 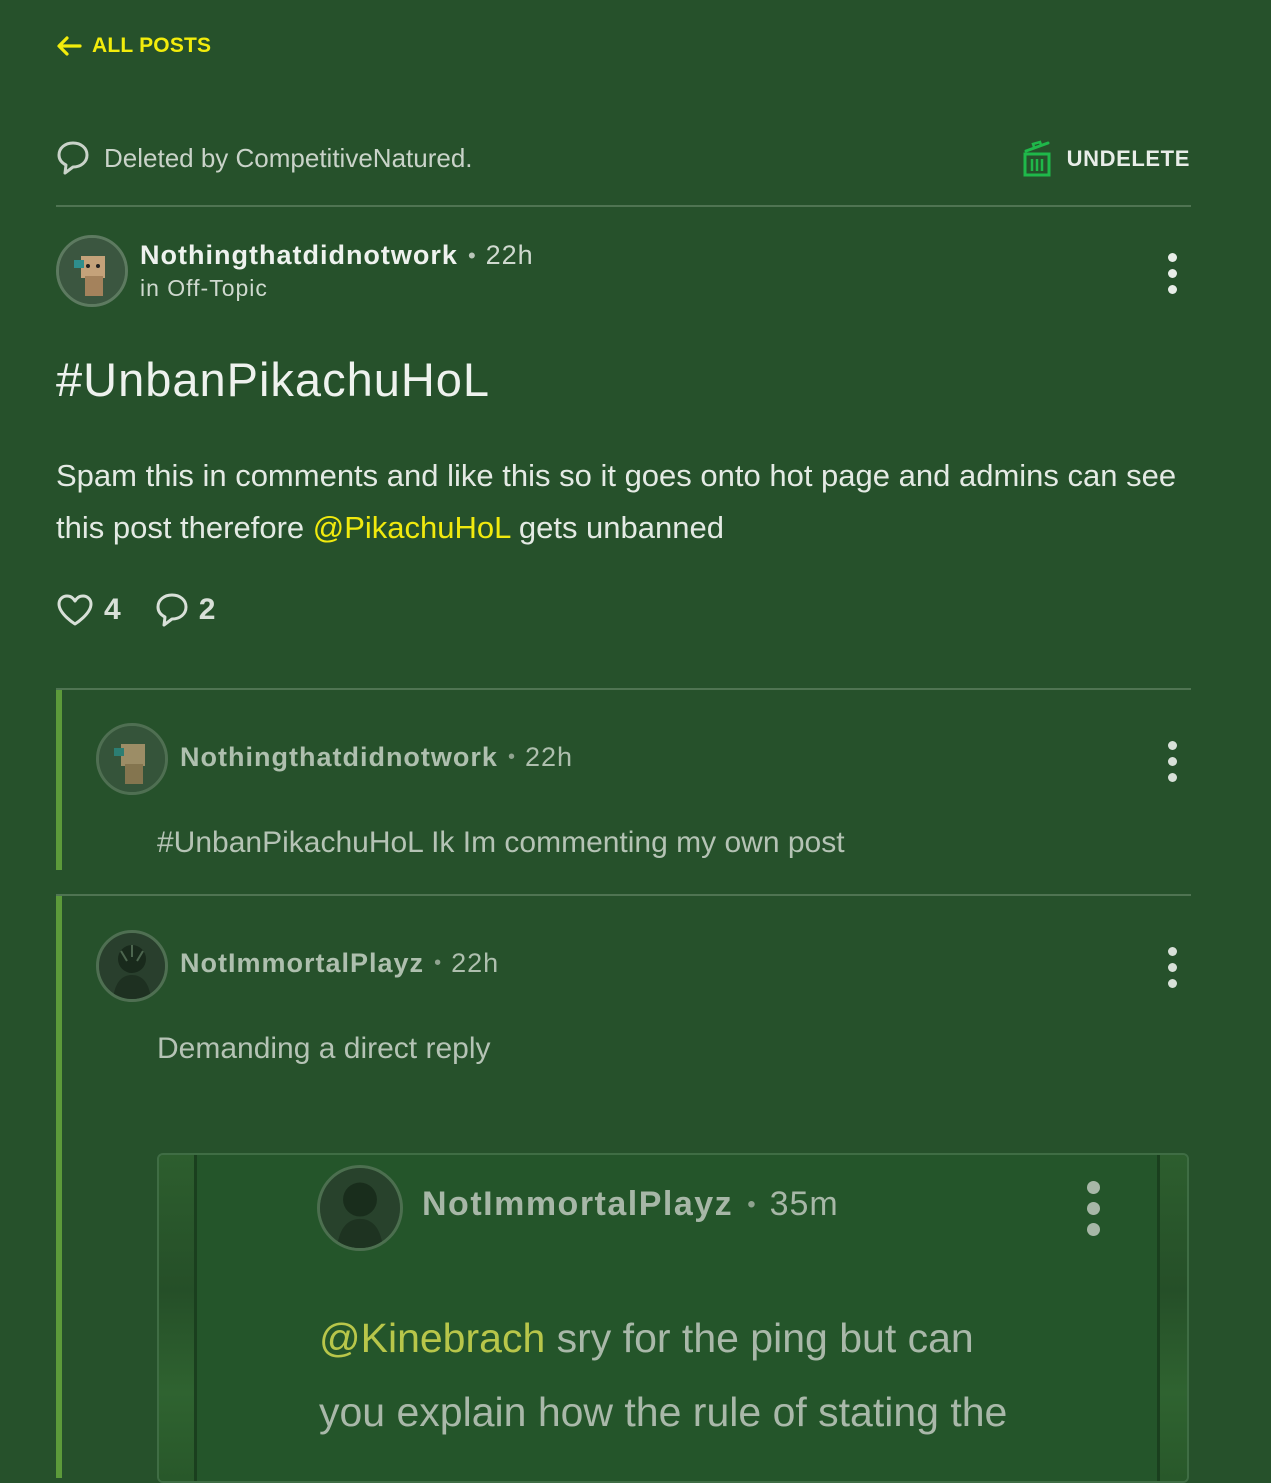 What do you see at coordinates (288, 157) in the screenshot?
I see `deleted-text: Deleted by CompetitiveNatured.` at bounding box center [288, 157].